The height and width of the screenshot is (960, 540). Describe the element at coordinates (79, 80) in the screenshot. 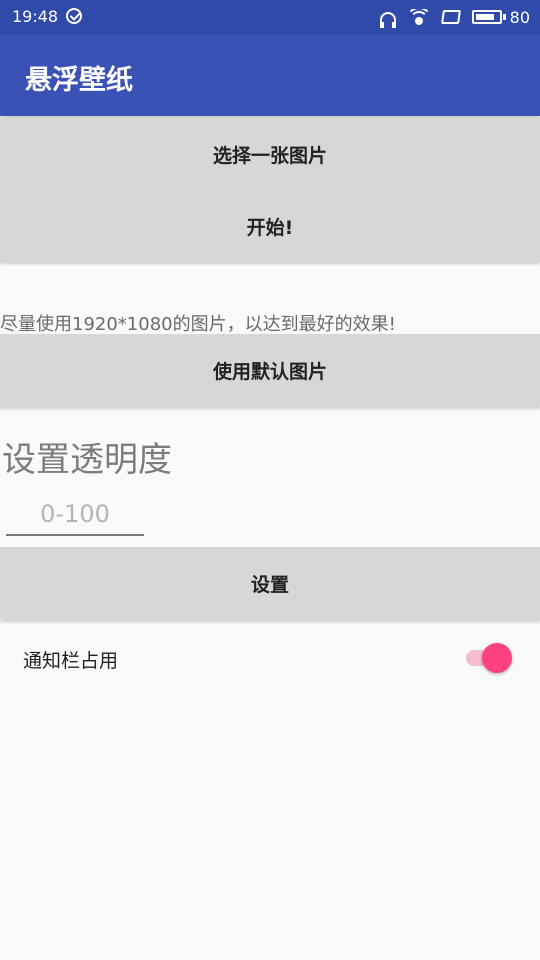

I see `app-title: 悬浮壁纸` at that location.